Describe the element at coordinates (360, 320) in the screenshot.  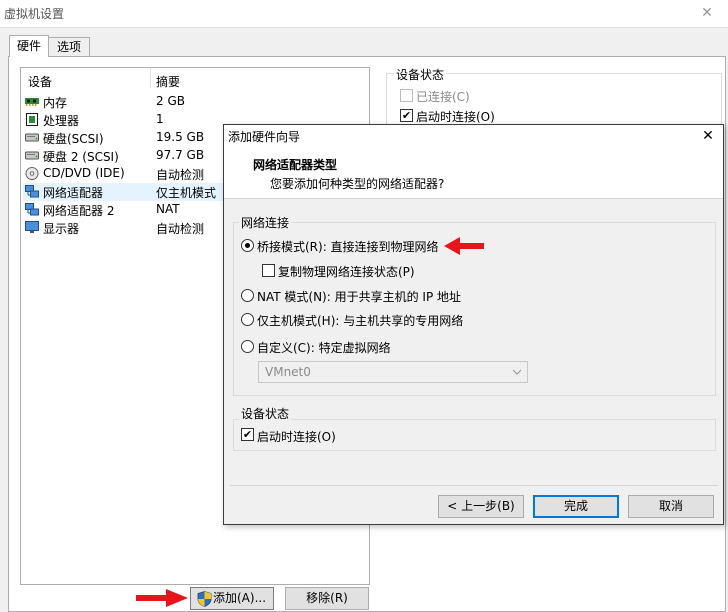
I see `host-only-label: 仅主机模式(H): 与主机共享的专用网络` at that location.